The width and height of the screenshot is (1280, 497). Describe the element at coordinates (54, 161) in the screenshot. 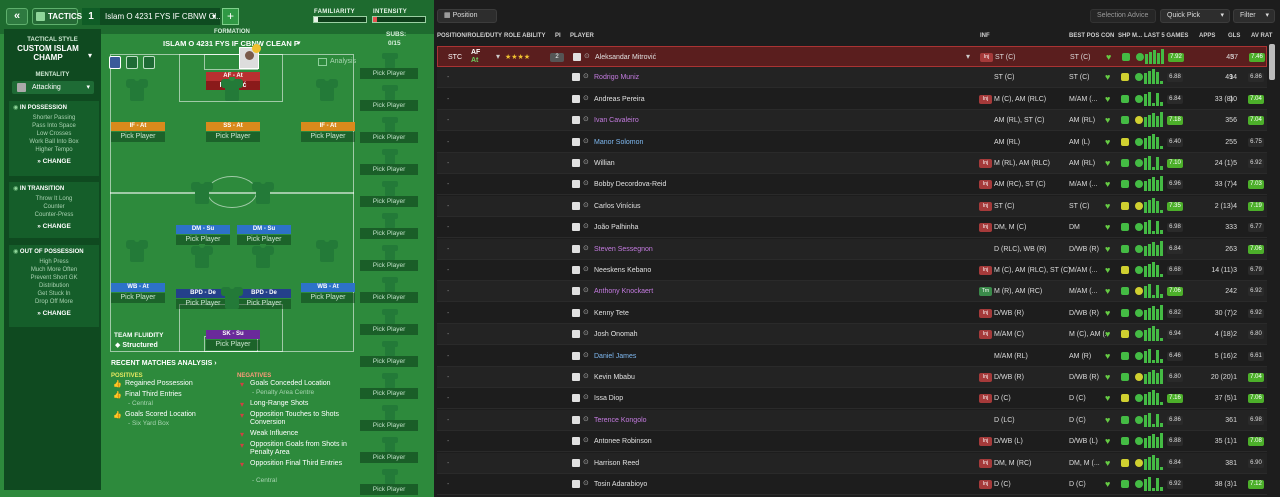

I see `possession-change-button: » CHANGE` at that location.